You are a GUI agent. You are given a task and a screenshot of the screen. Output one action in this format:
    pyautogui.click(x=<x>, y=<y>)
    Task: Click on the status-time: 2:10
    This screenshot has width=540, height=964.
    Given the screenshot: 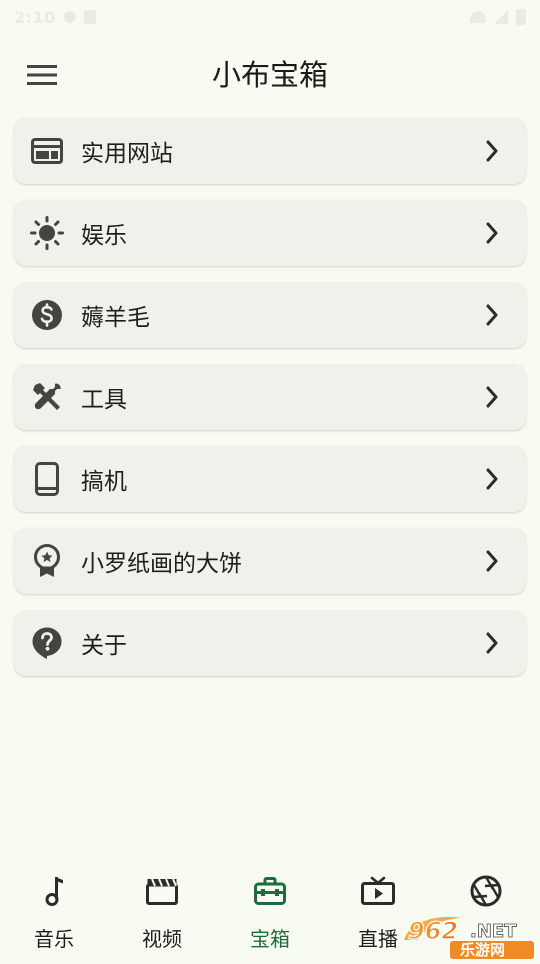 What is the action you would take?
    pyautogui.click(x=35, y=17)
    